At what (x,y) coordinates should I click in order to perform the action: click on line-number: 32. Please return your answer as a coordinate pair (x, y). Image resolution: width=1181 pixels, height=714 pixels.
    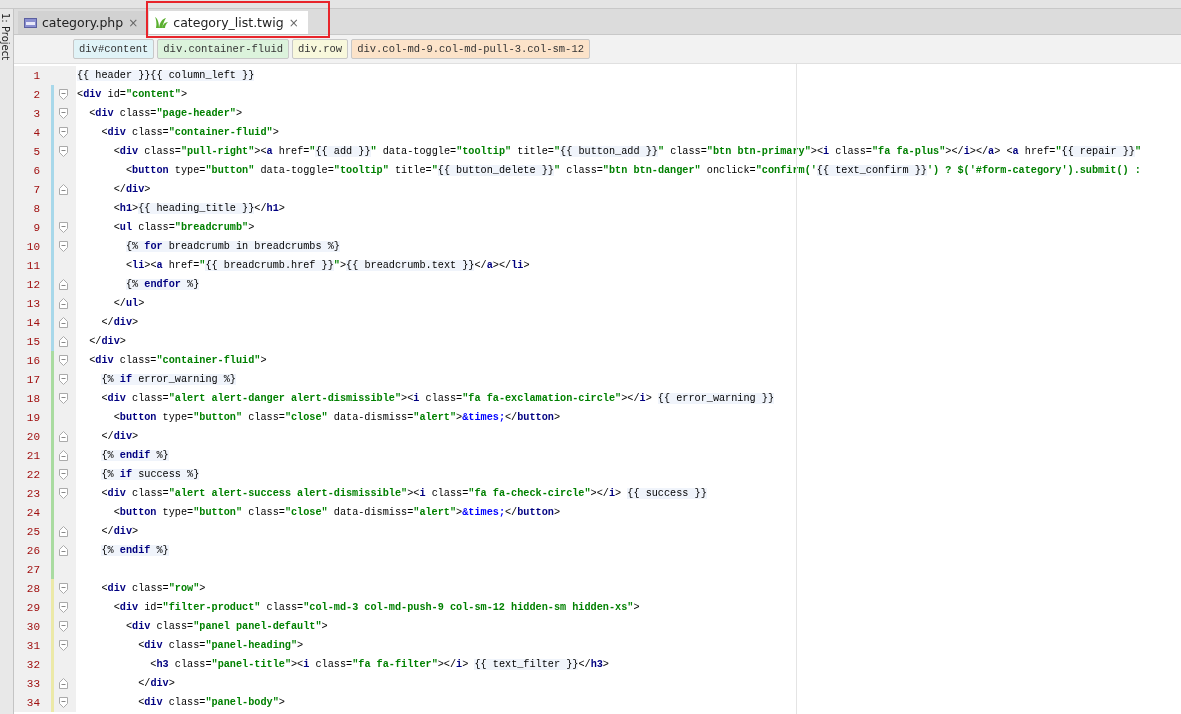
    Looking at the image, I should click on (32, 664).